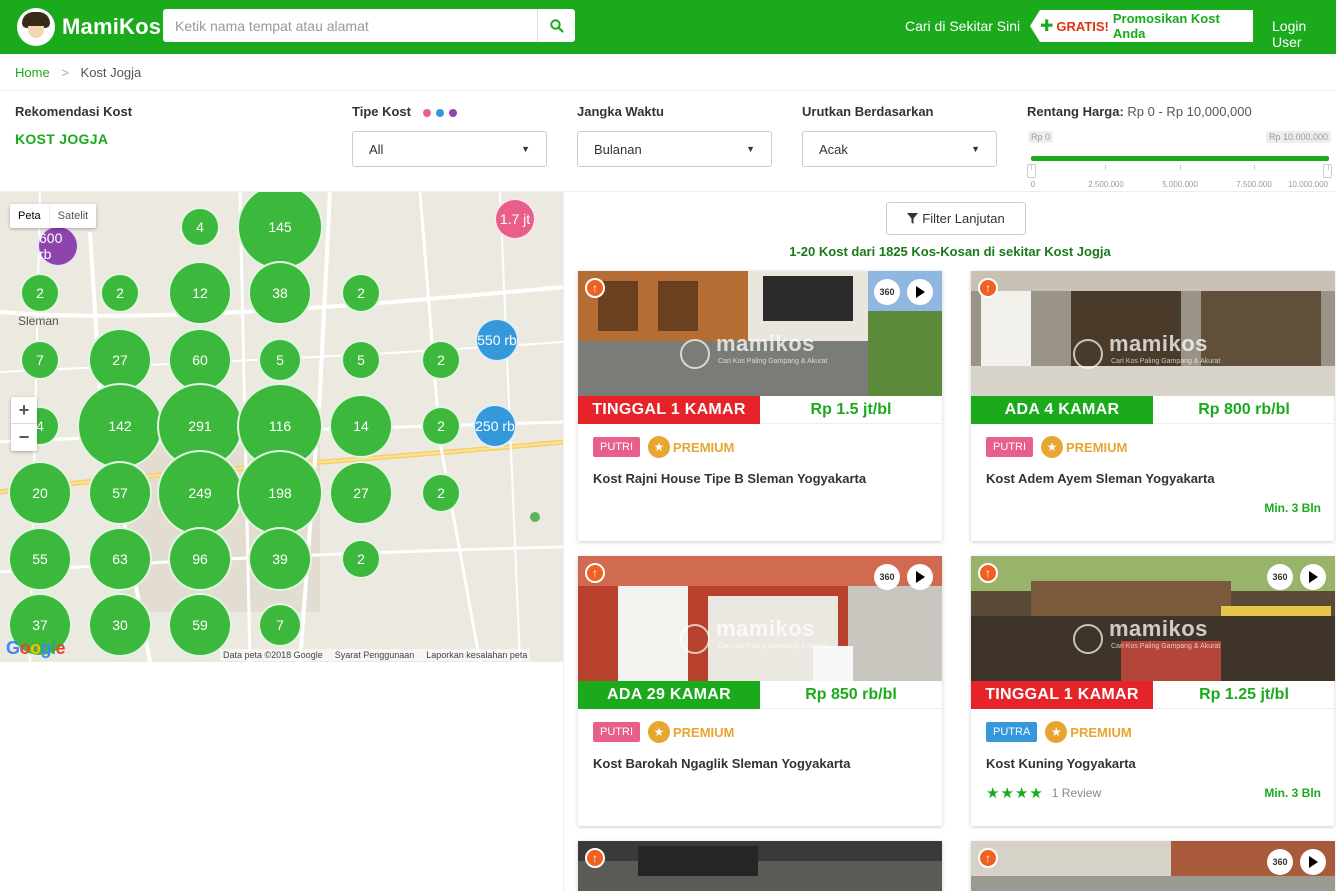 Image resolution: width=1336 pixels, height=891 pixels. Describe the element at coordinates (280, 293) in the screenshot. I see `map-cluster-marker: 38` at that location.